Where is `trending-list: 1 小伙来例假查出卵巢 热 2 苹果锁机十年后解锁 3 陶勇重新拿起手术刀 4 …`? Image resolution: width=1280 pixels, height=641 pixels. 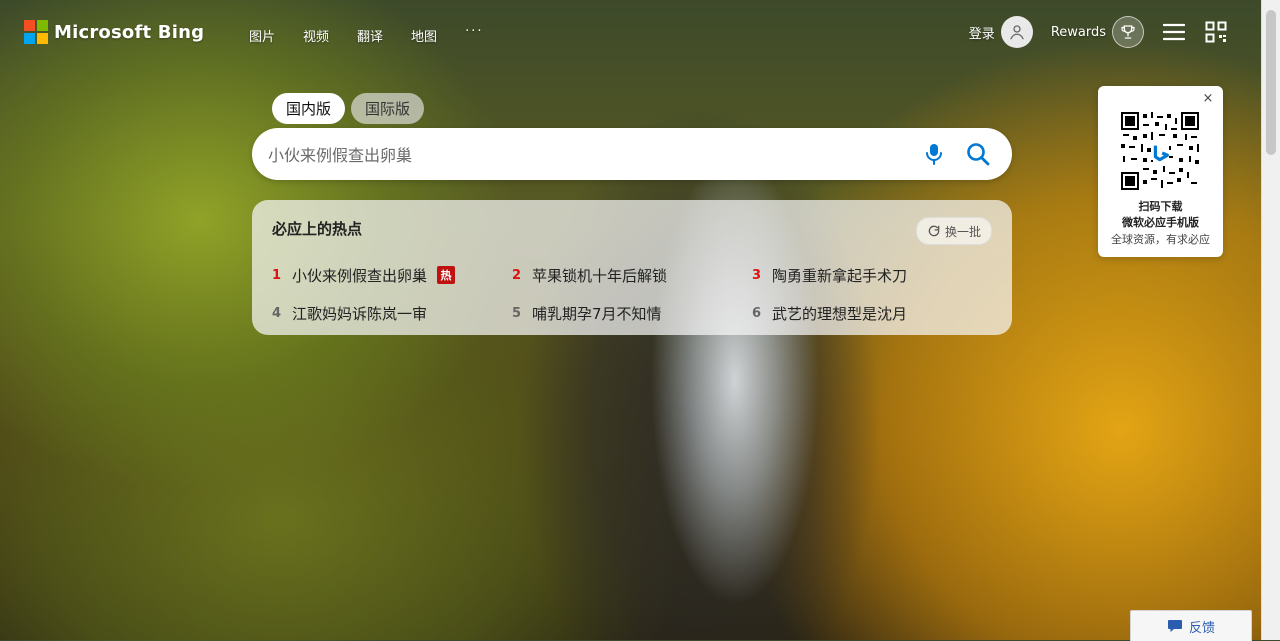 trending-list: 1 小伙来例假查出卵巢 热 2 苹果锁机十年后解锁 3 陶勇重新拿起手术刀 4 … is located at coordinates (632, 294).